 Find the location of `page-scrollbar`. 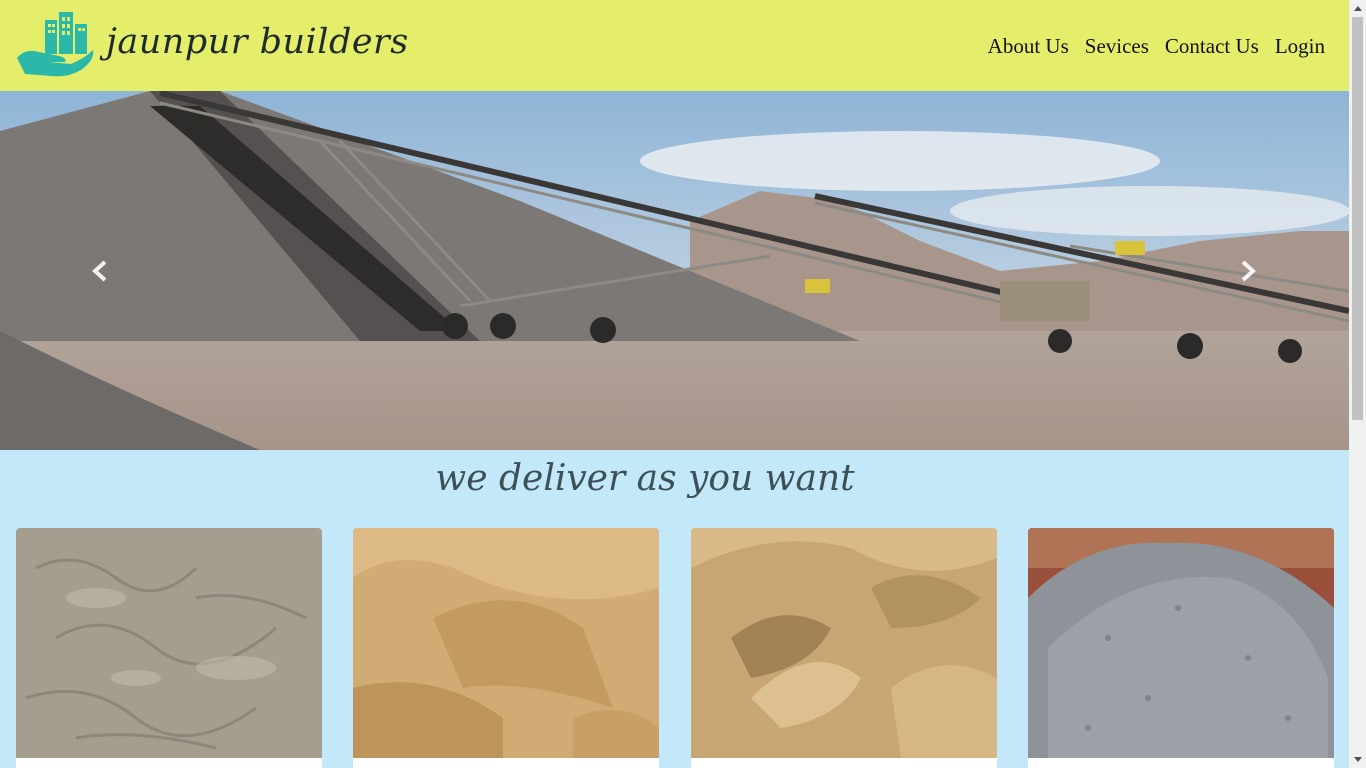

page-scrollbar is located at coordinates (1357, 384).